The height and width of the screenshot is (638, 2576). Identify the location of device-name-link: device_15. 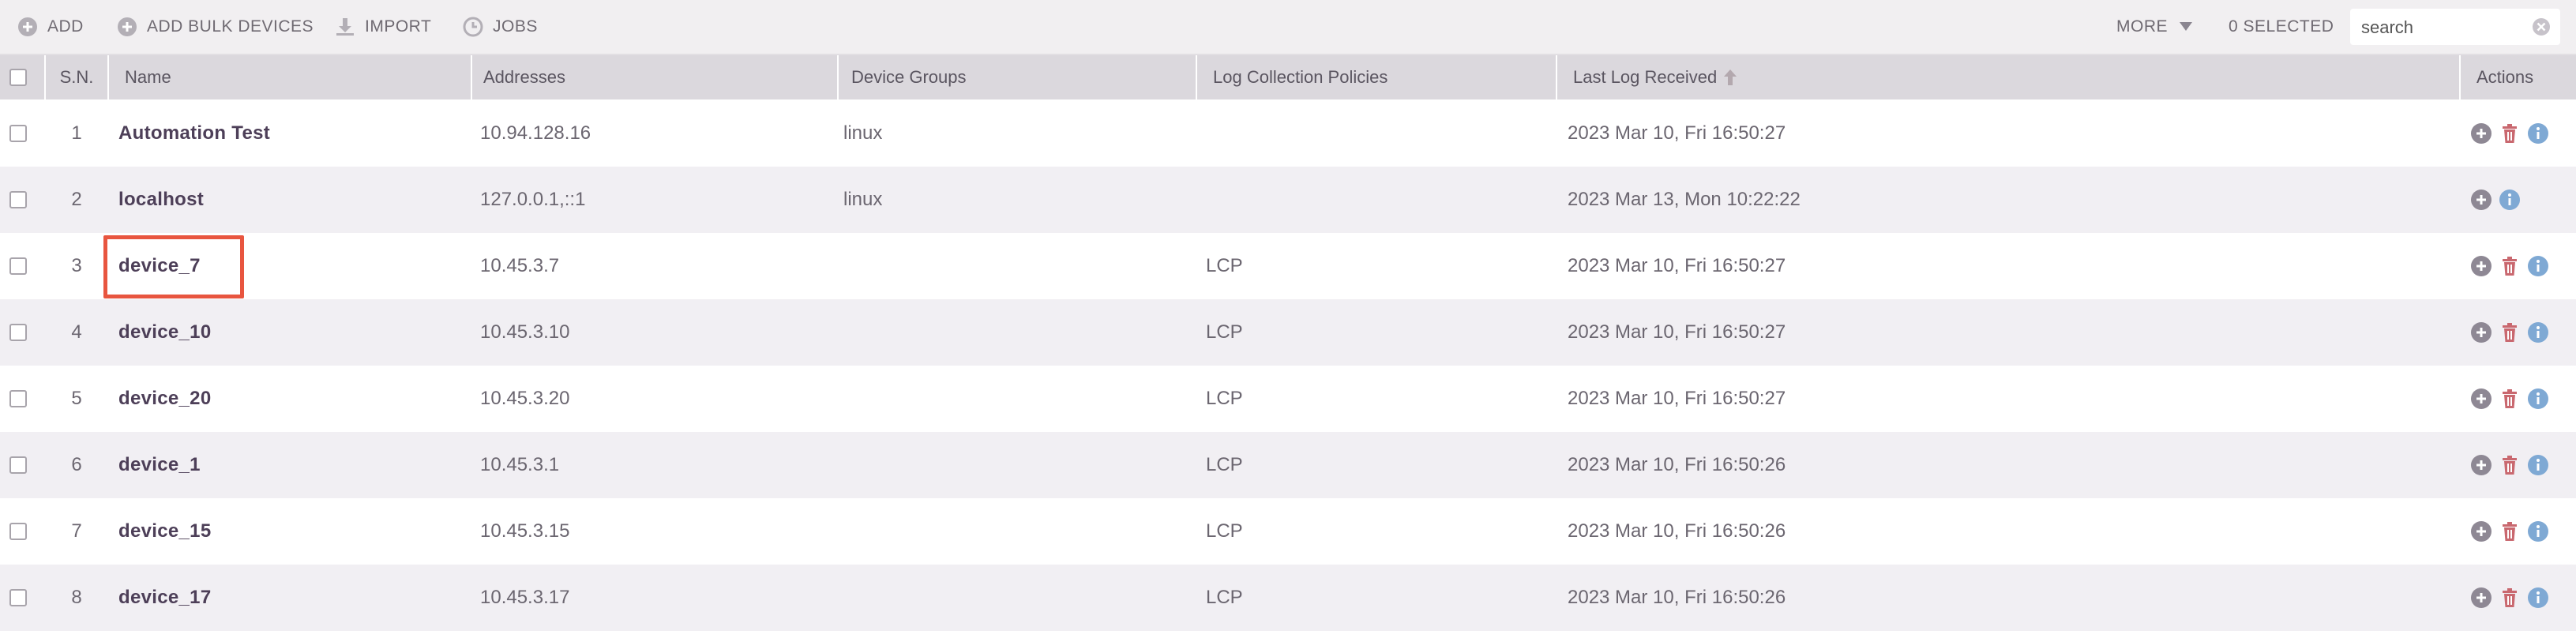
(164, 531).